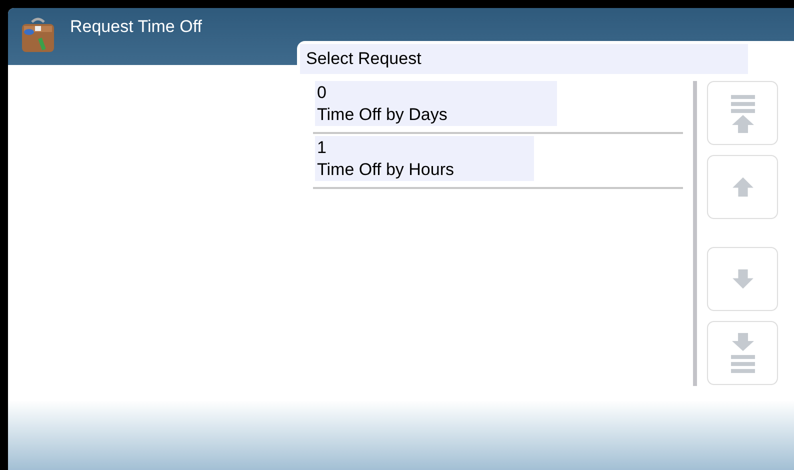 The width and height of the screenshot is (794, 470). Describe the element at coordinates (436, 103) in the screenshot. I see `request-item: 0 Time Off by Days` at that location.